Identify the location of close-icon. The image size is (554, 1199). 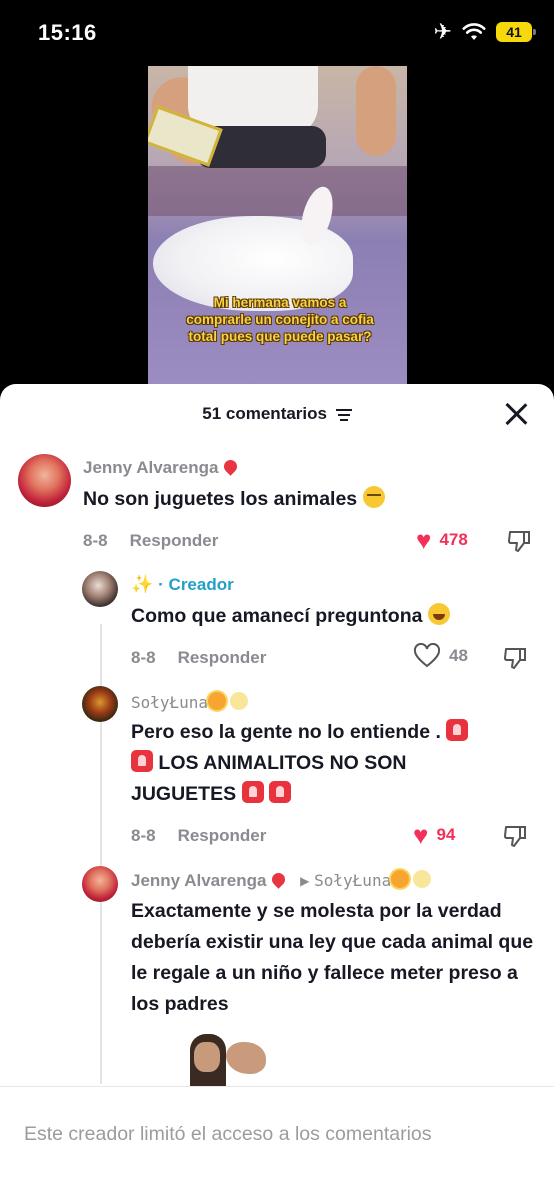
(516, 414).